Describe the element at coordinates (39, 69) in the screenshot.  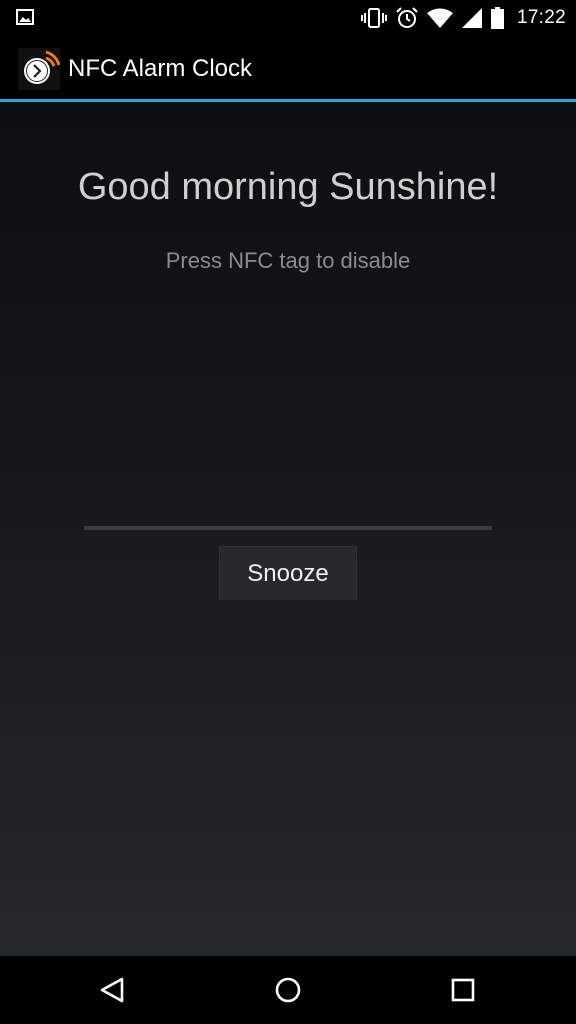
I see `alarm-clock-nfc-icon` at that location.